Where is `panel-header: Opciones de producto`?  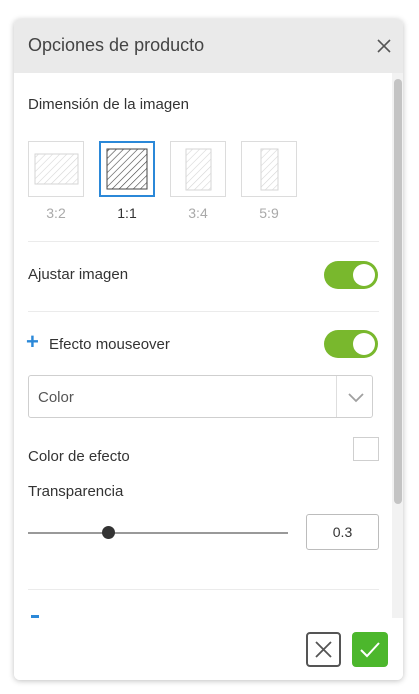 panel-header: Opciones de producto is located at coordinates (208, 46).